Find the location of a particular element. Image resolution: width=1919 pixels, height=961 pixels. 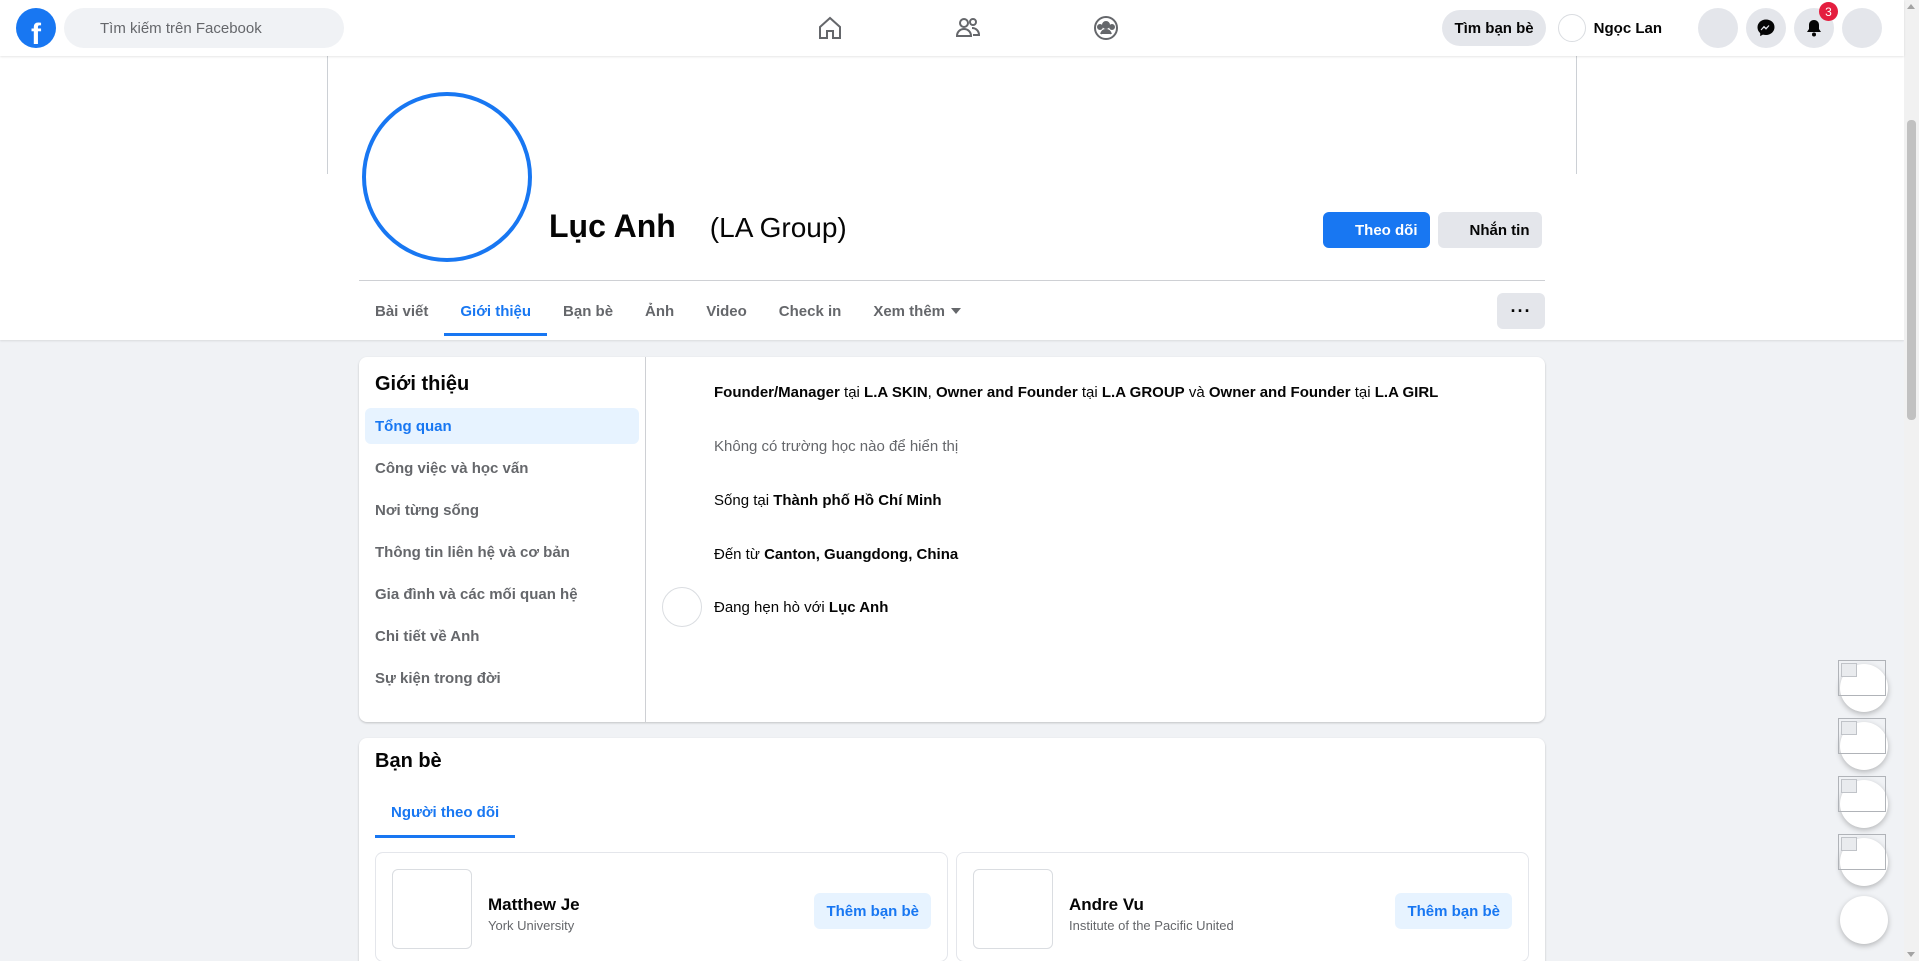

work-icon is located at coordinates (680, 392).